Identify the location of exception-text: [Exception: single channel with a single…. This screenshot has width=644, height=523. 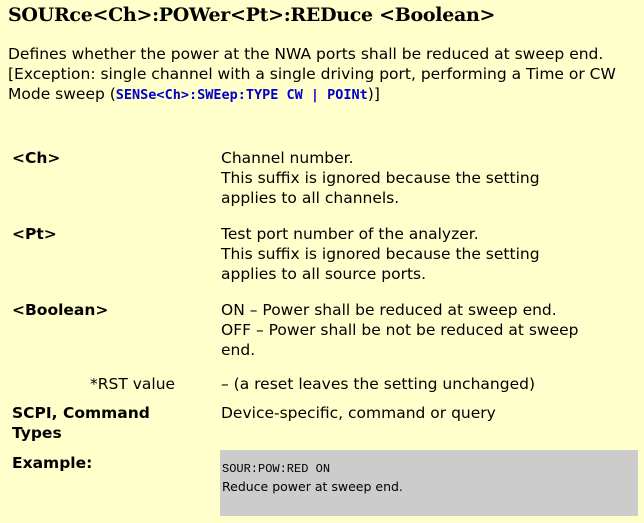
(324, 84).